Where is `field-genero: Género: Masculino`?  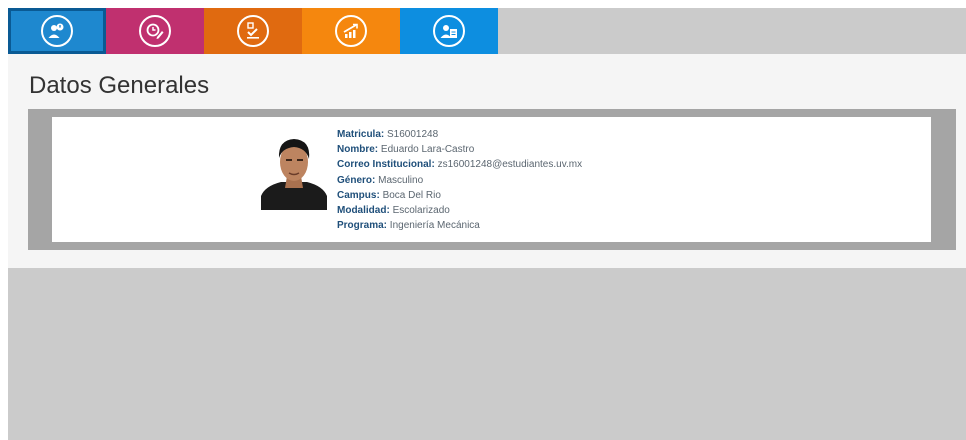
field-genero: Género: Masculino is located at coordinates (459, 180).